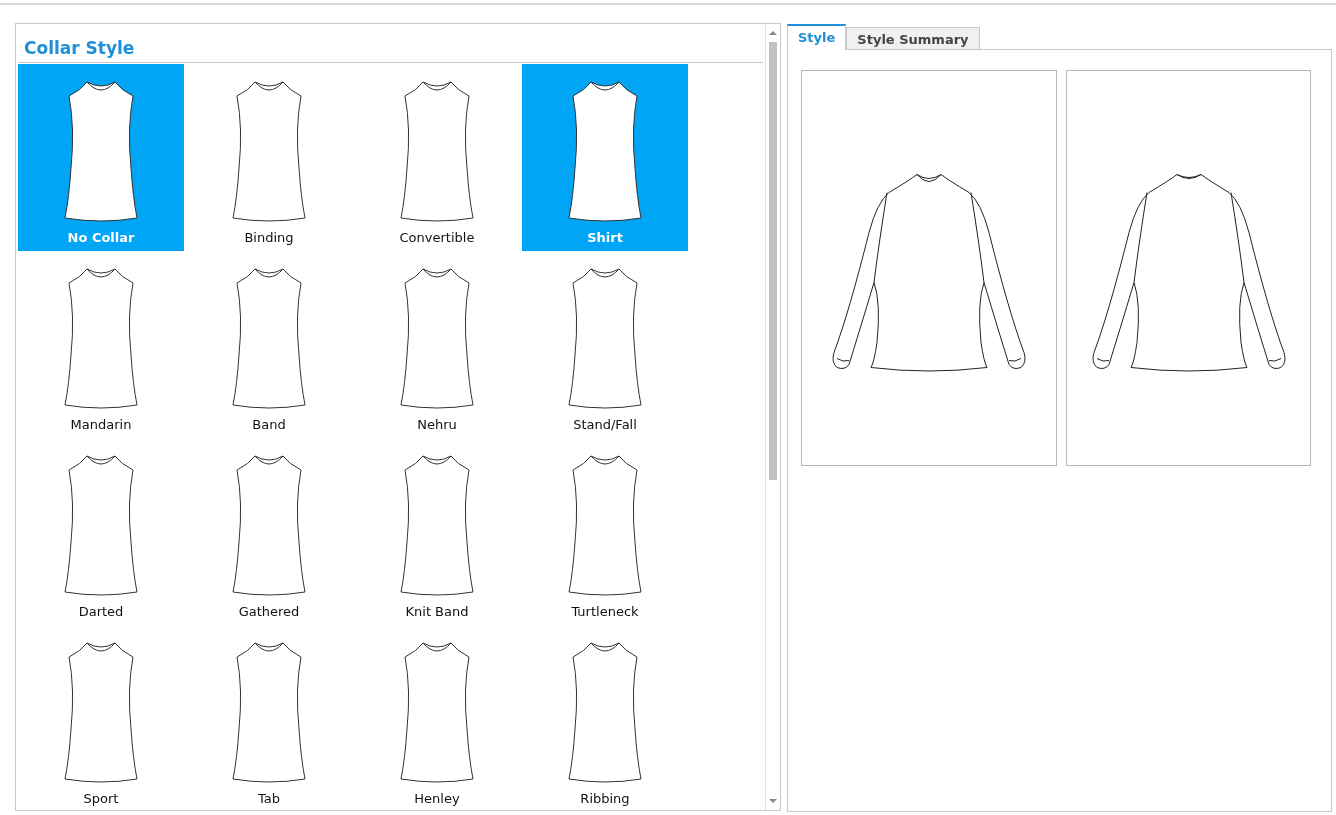 This screenshot has width=1336, height=815. Describe the element at coordinates (101, 718) in the screenshot. I see `collar-option: Sport` at that location.